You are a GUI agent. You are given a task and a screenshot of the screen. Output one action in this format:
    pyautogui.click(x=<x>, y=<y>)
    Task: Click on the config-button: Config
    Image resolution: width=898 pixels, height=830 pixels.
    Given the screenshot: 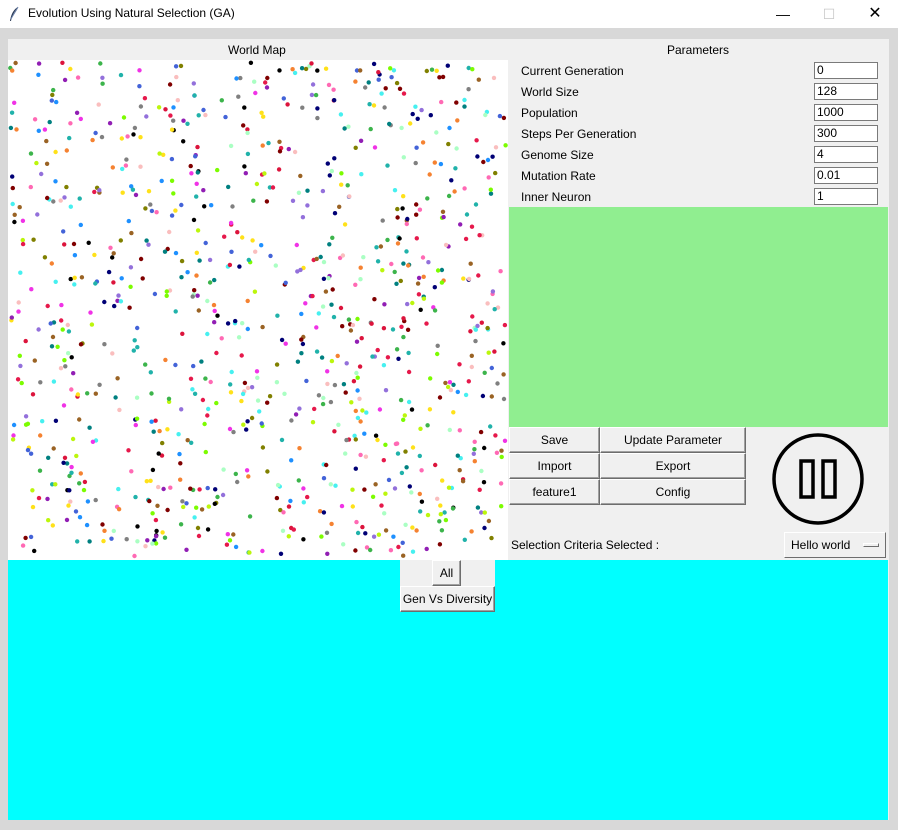 What is the action you would take?
    pyautogui.click(x=673, y=492)
    